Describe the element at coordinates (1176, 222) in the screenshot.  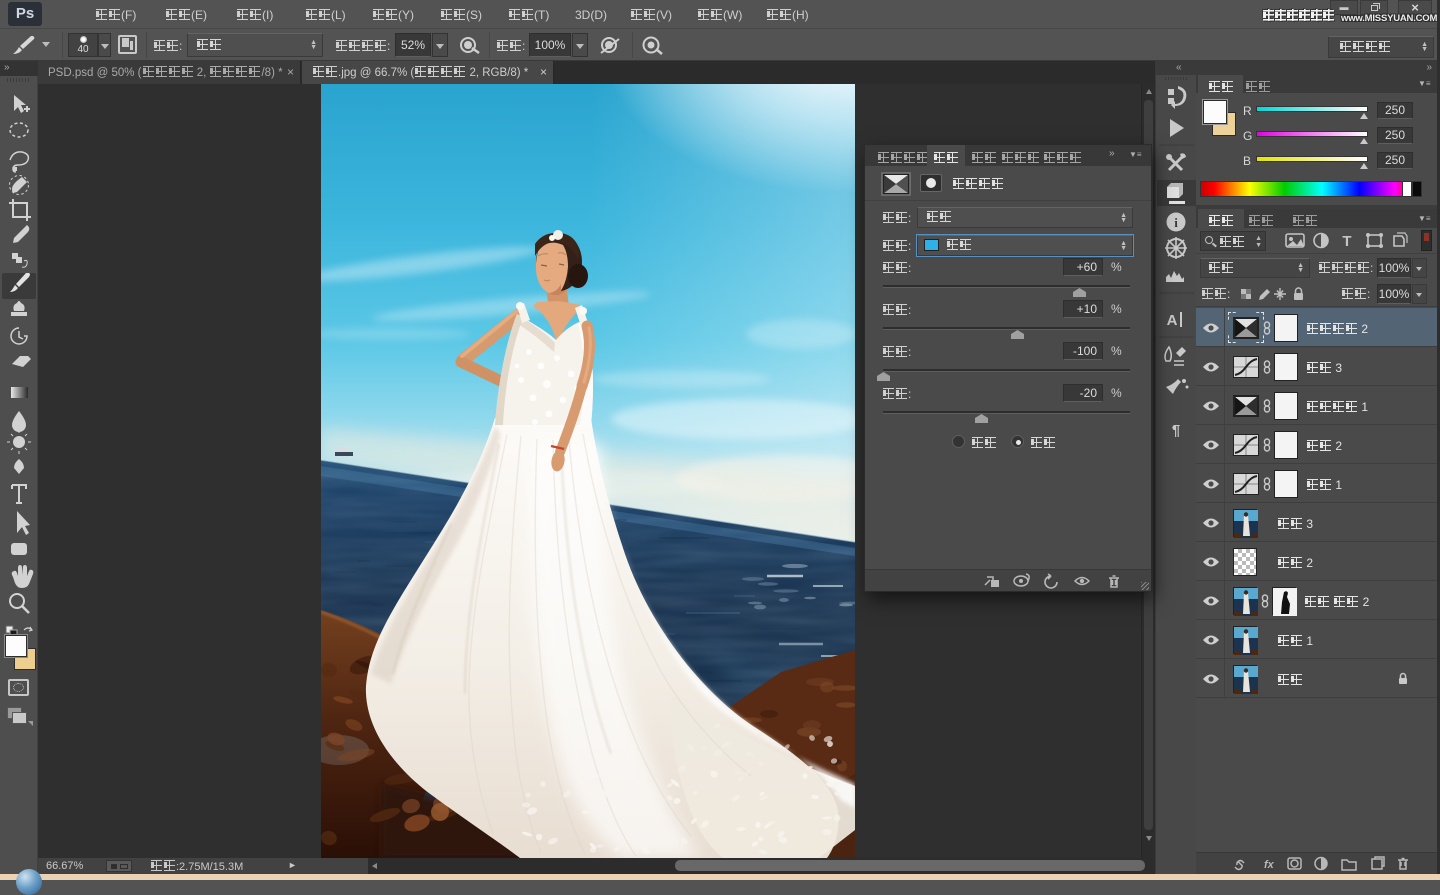
I see `svg-text: i` at that location.